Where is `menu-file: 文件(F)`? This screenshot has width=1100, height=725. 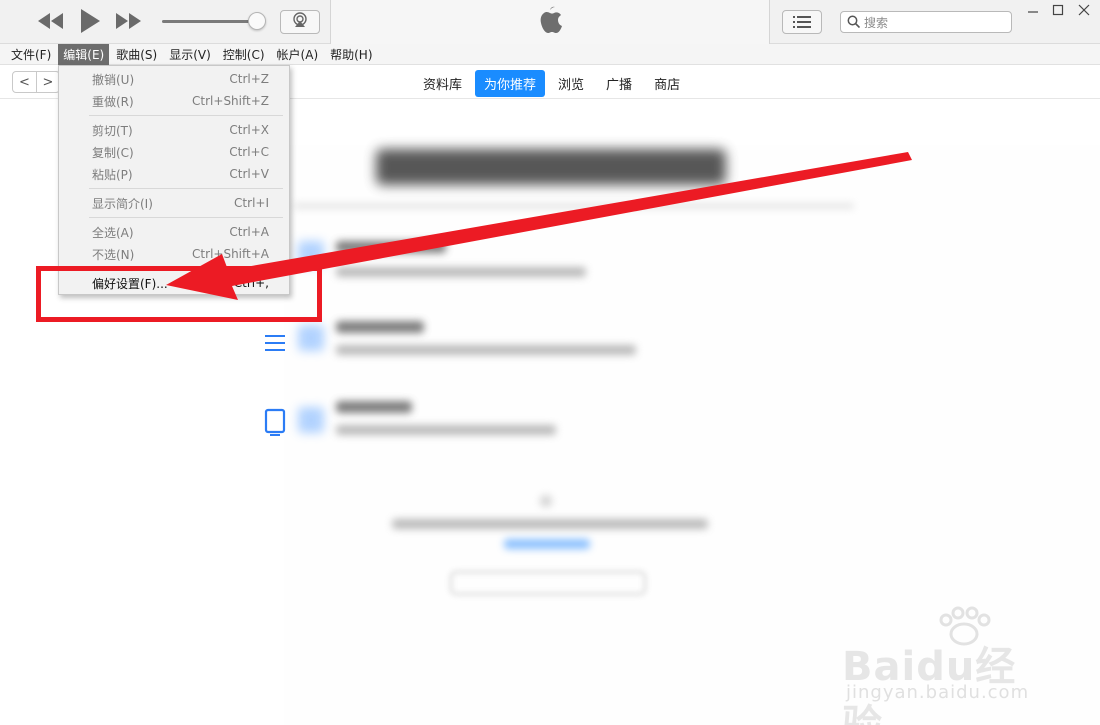
menu-file: 文件(F) is located at coordinates (31, 54).